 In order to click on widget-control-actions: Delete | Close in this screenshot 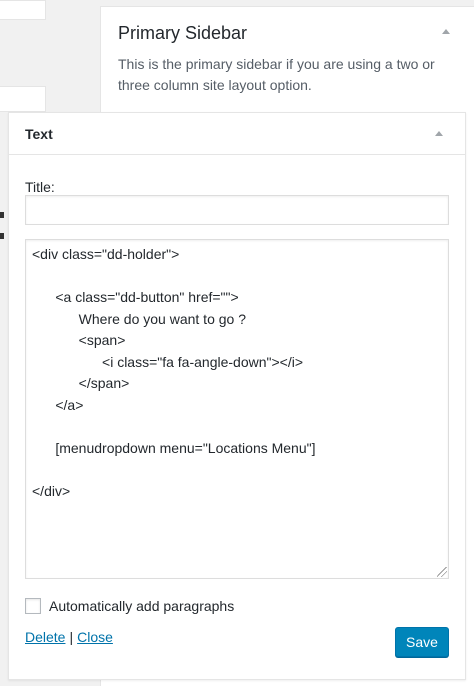, I will do `click(69, 637)`.